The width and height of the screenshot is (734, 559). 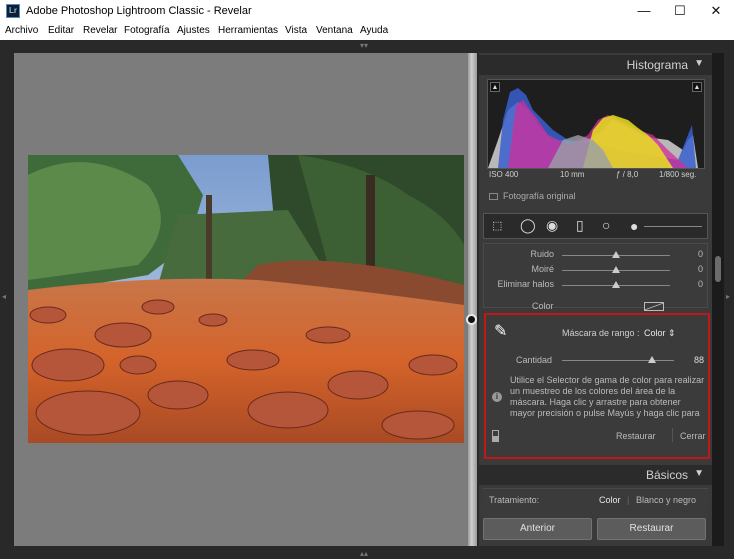 I want to click on footer-divider, so click(x=672, y=435).